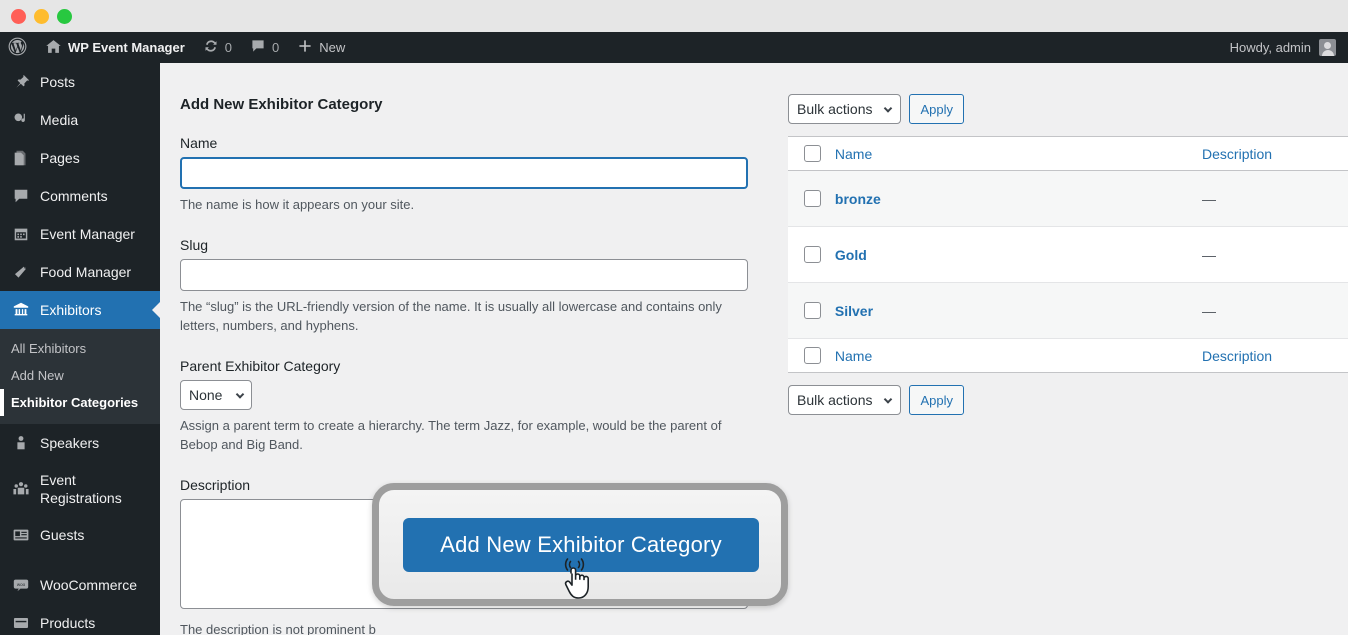 The height and width of the screenshot is (635, 1348). I want to click on apply-button-top: Apply, so click(937, 109).